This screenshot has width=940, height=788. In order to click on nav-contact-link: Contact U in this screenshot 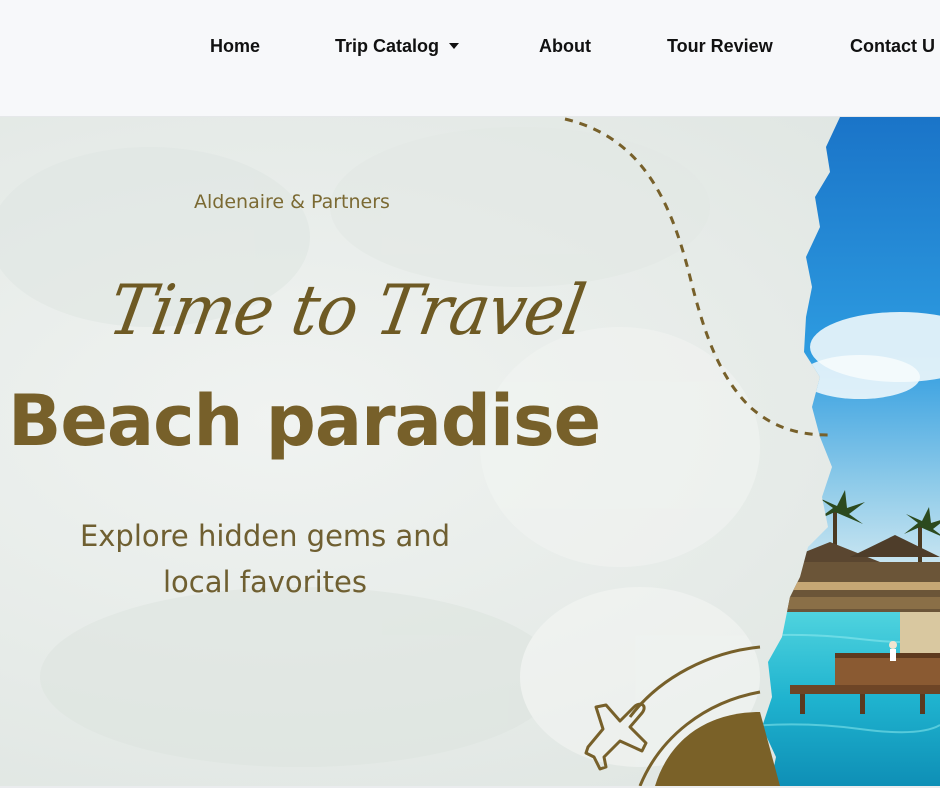, I will do `click(892, 46)`.